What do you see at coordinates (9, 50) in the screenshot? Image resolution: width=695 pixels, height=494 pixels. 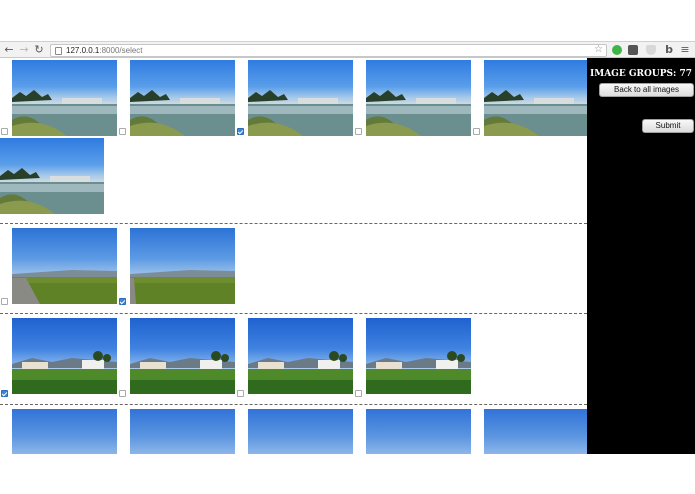 I see `back-arrow-icon: ←` at bounding box center [9, 50].